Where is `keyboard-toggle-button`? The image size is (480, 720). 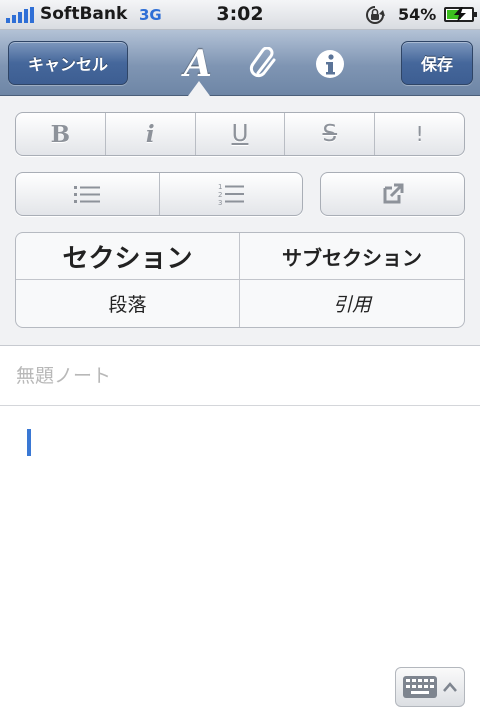
keyboard-toggle-button is located at coordinates (430, 687).